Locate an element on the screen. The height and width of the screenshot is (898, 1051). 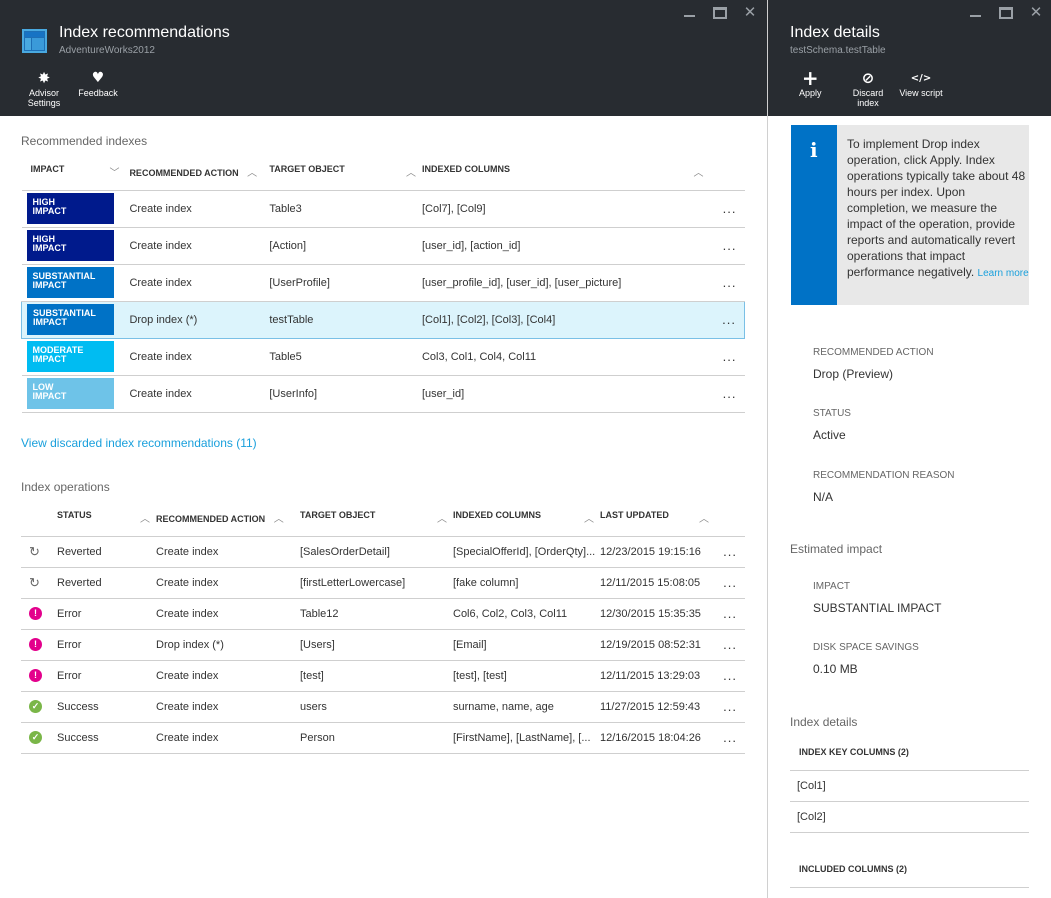
column-header-status: STATUS ︿ is located at coordinates (102, 518).